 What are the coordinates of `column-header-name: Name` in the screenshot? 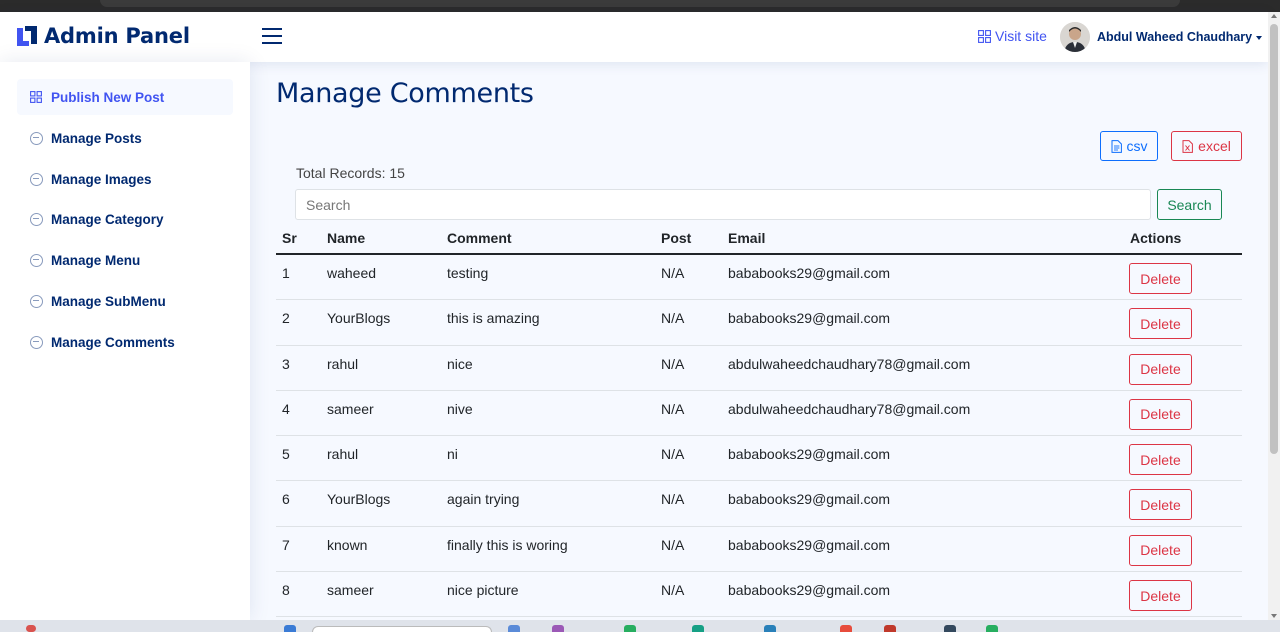 It's located at (346, 238).